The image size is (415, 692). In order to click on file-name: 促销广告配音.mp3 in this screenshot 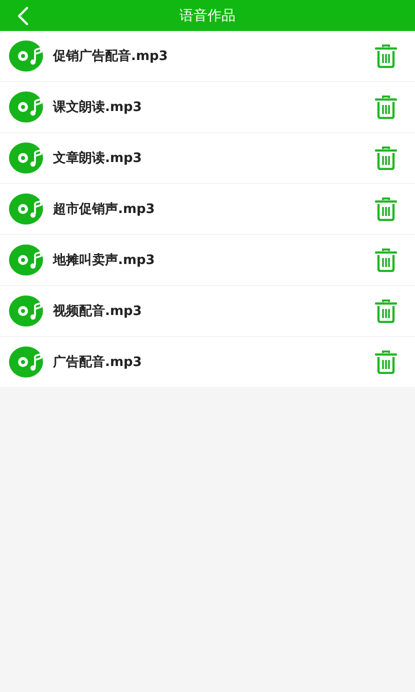, I will do `click(111, 56)`.